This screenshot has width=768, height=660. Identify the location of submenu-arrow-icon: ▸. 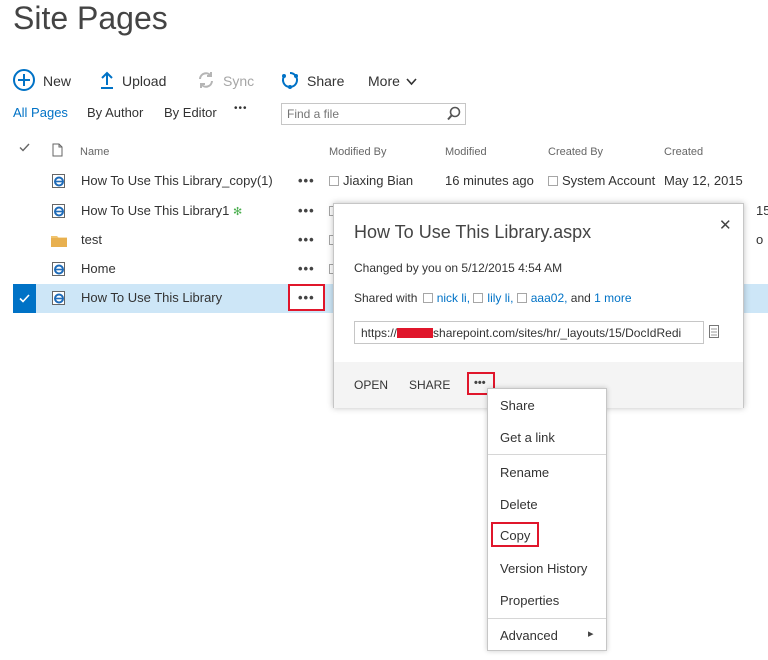
(591, 634).